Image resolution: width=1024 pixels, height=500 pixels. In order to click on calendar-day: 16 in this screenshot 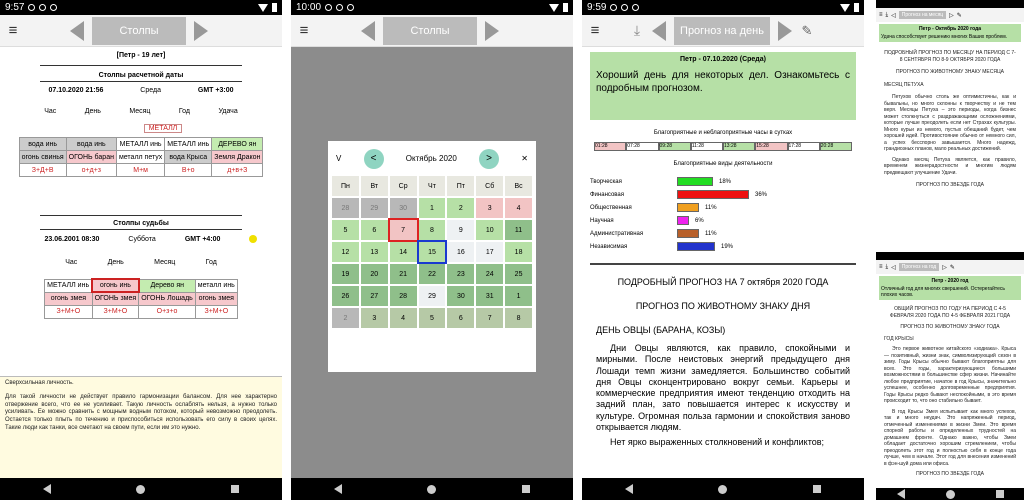, I will do `click(461, 252)`.